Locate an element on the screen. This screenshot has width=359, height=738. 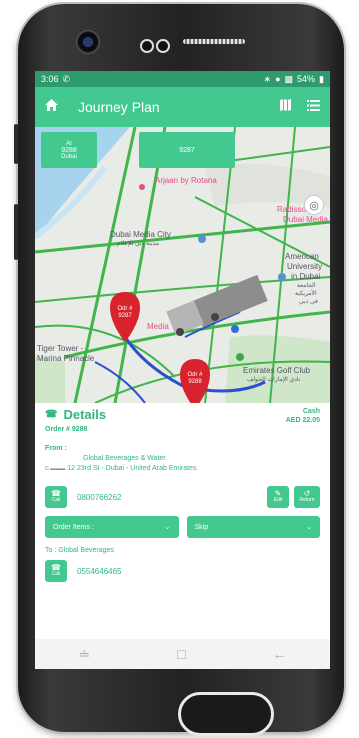
app-bar: Journey Plan is located at coordinates (182, 107).